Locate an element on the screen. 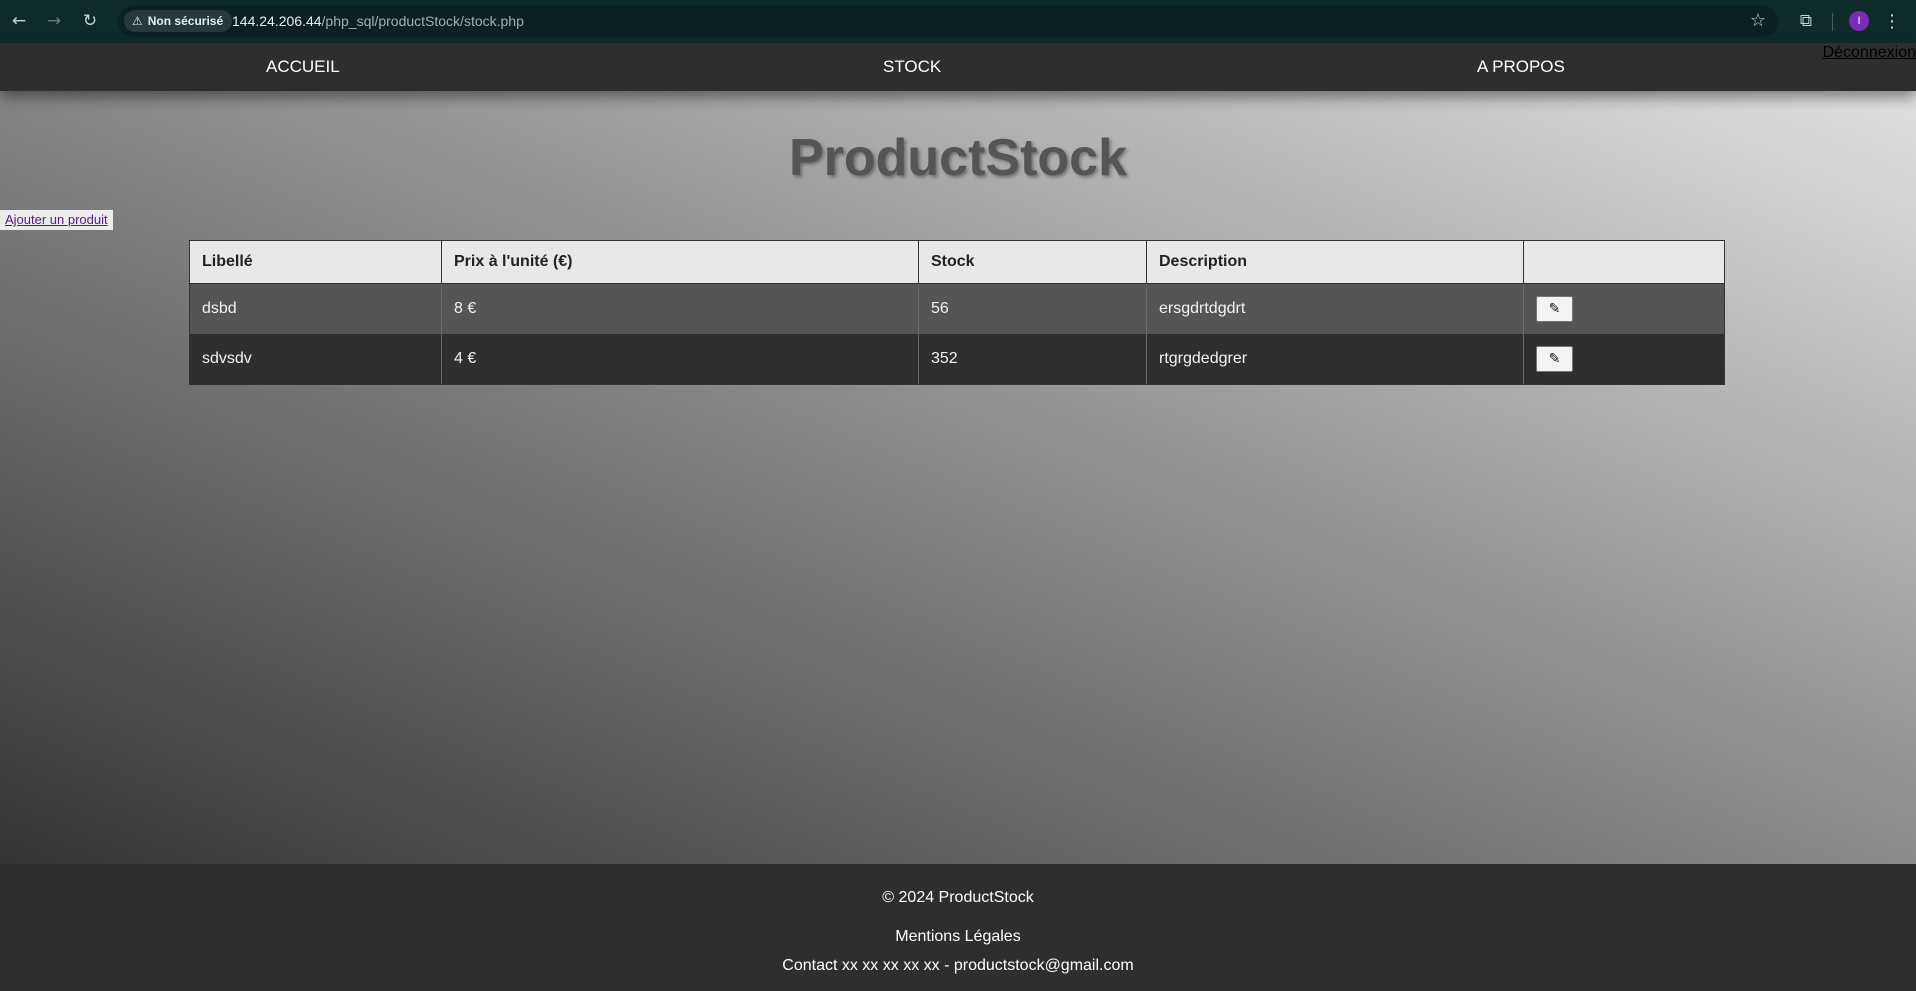 Image resolution: width=1916 pixels, height=991 pixels. table-row: sdvsdv 4 € 352 rtgrgdedgrer ✎ is located at coordinates (957, 359).